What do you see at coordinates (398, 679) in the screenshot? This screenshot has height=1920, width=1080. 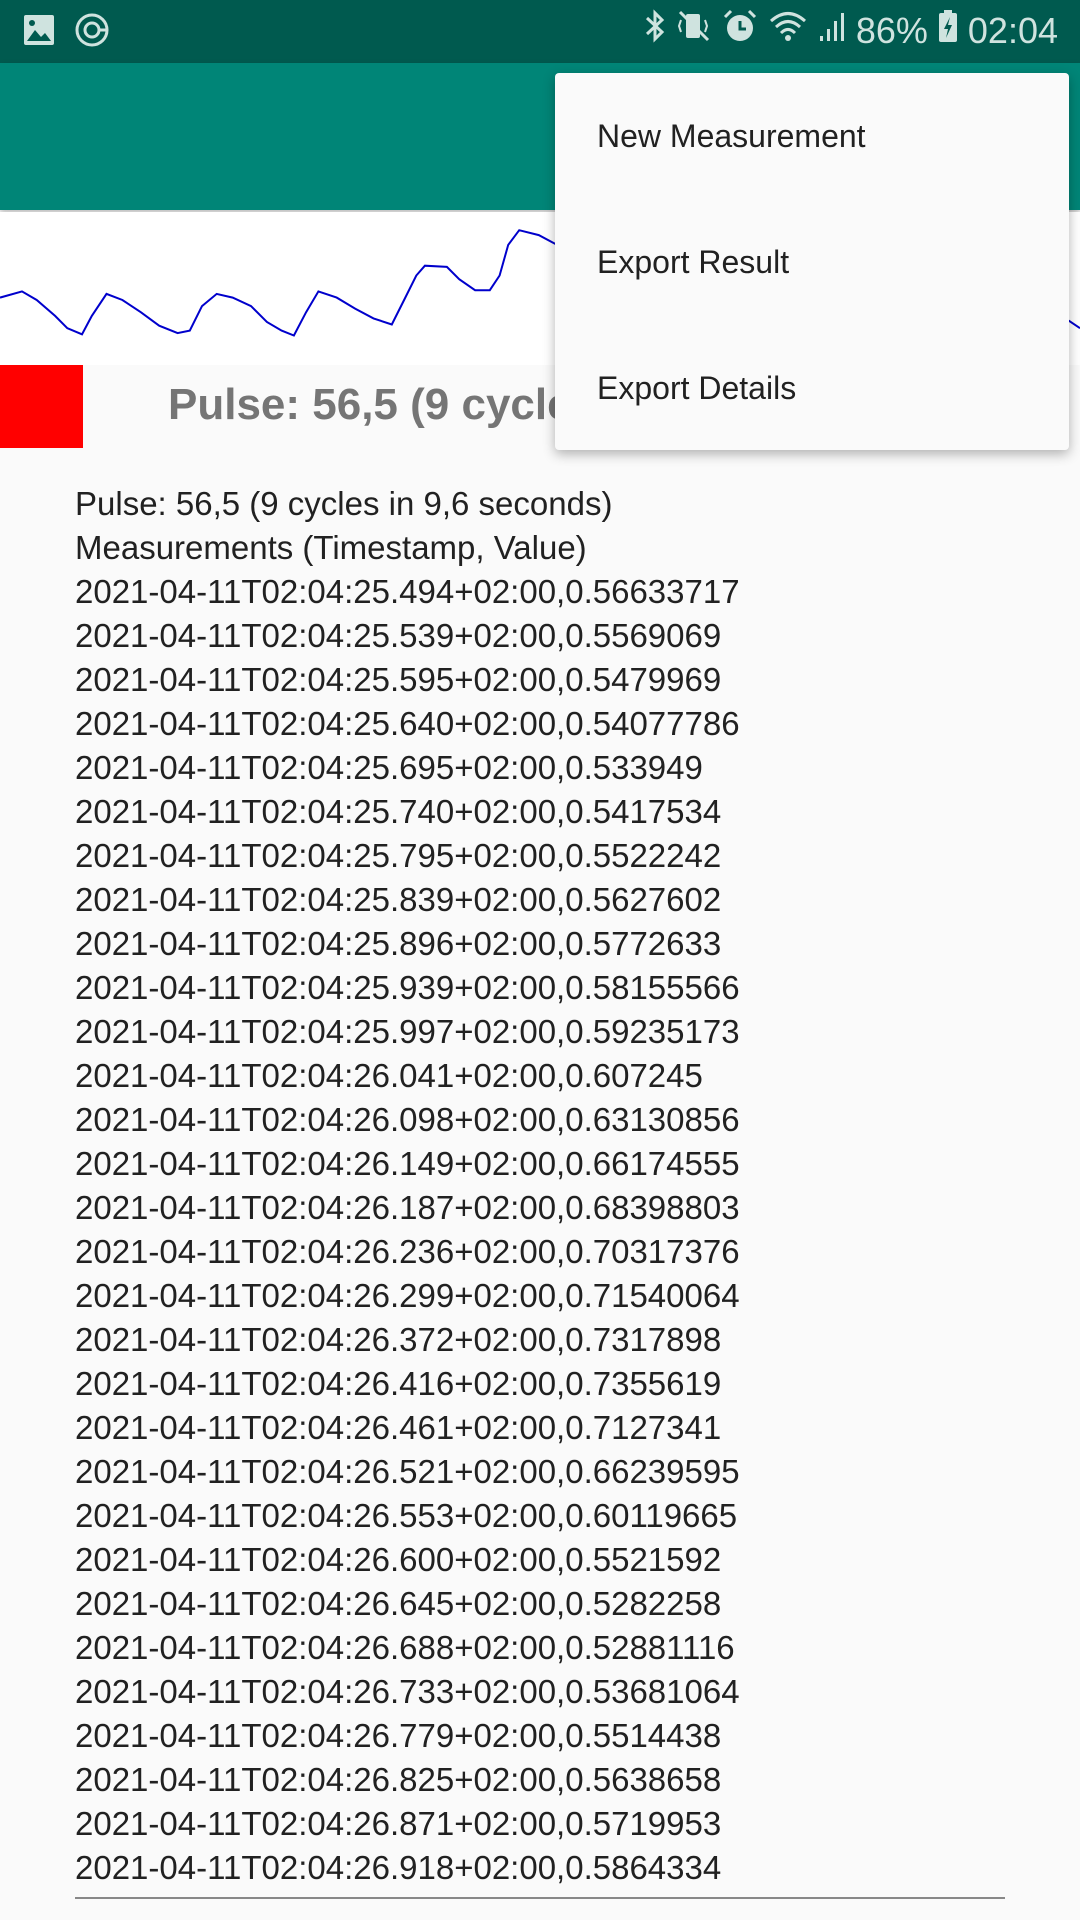 I see `measurement-row: 2021-04-11T02:04:25.595+02:00,0.5479969` at bounding box center [398, 679].